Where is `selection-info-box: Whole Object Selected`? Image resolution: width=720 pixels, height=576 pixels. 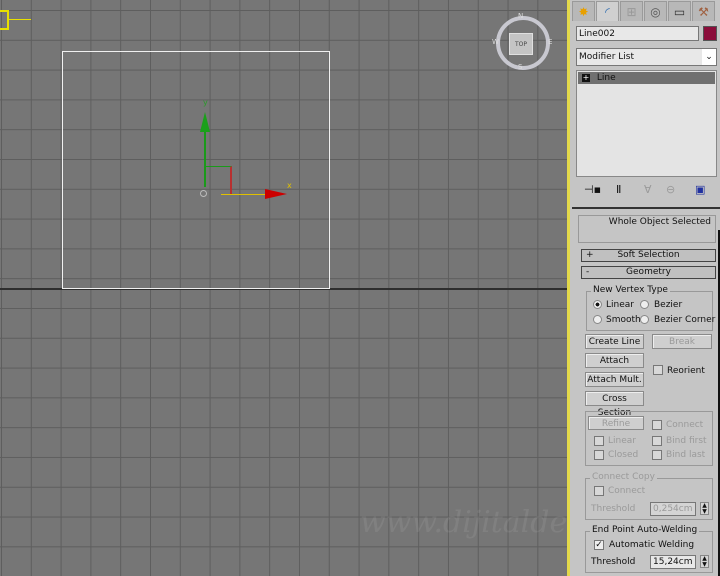 selection-info-box: Whole Object Selected is located at coordinates (647, 229).